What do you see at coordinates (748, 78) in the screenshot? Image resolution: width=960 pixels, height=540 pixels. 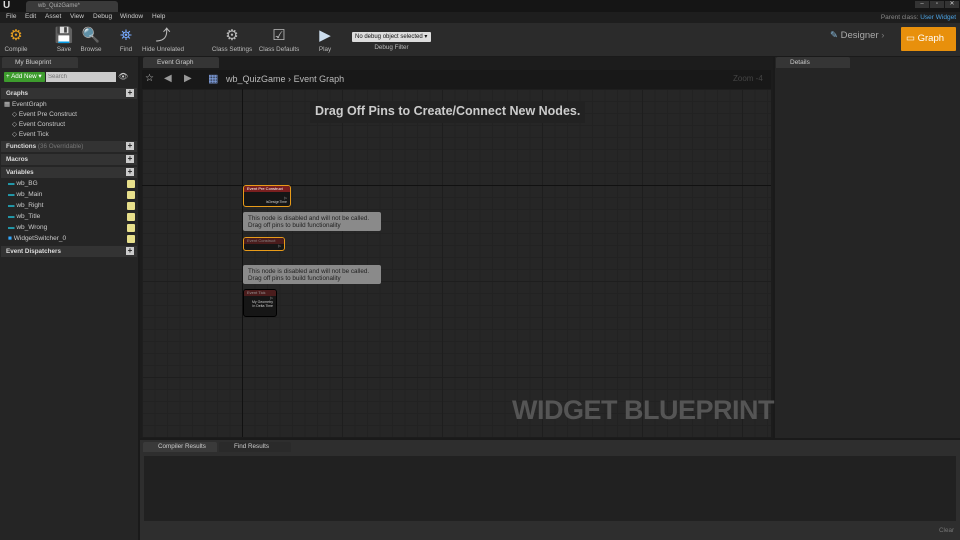 I see `zoom-level: Zoom -4` at bounding box center [748, 78].